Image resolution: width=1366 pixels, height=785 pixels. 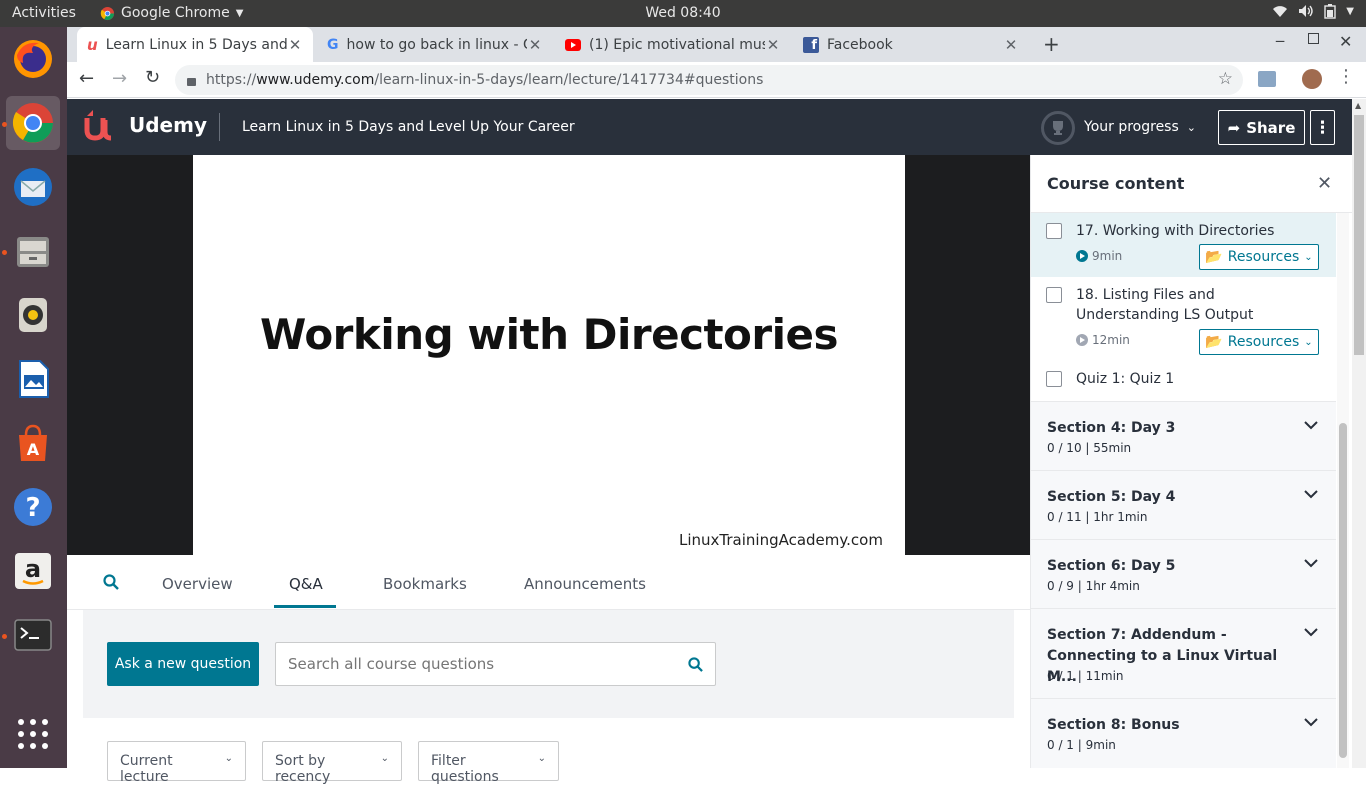 I want to click on app-grid-icon, so click(x=33, y=734).